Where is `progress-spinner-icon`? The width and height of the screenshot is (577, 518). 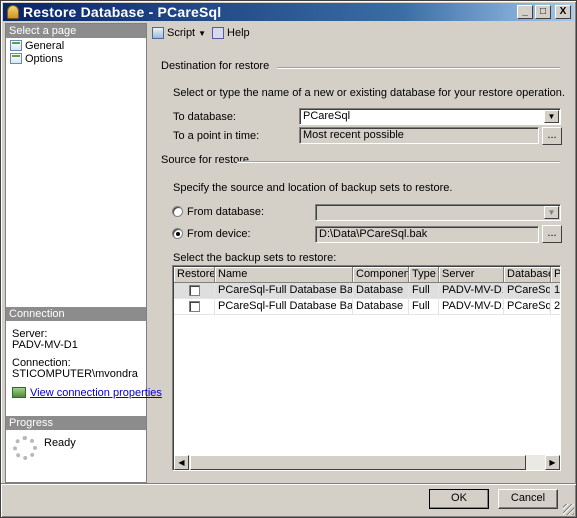
progress-spinner-icon is located at coordinates (25, 448).